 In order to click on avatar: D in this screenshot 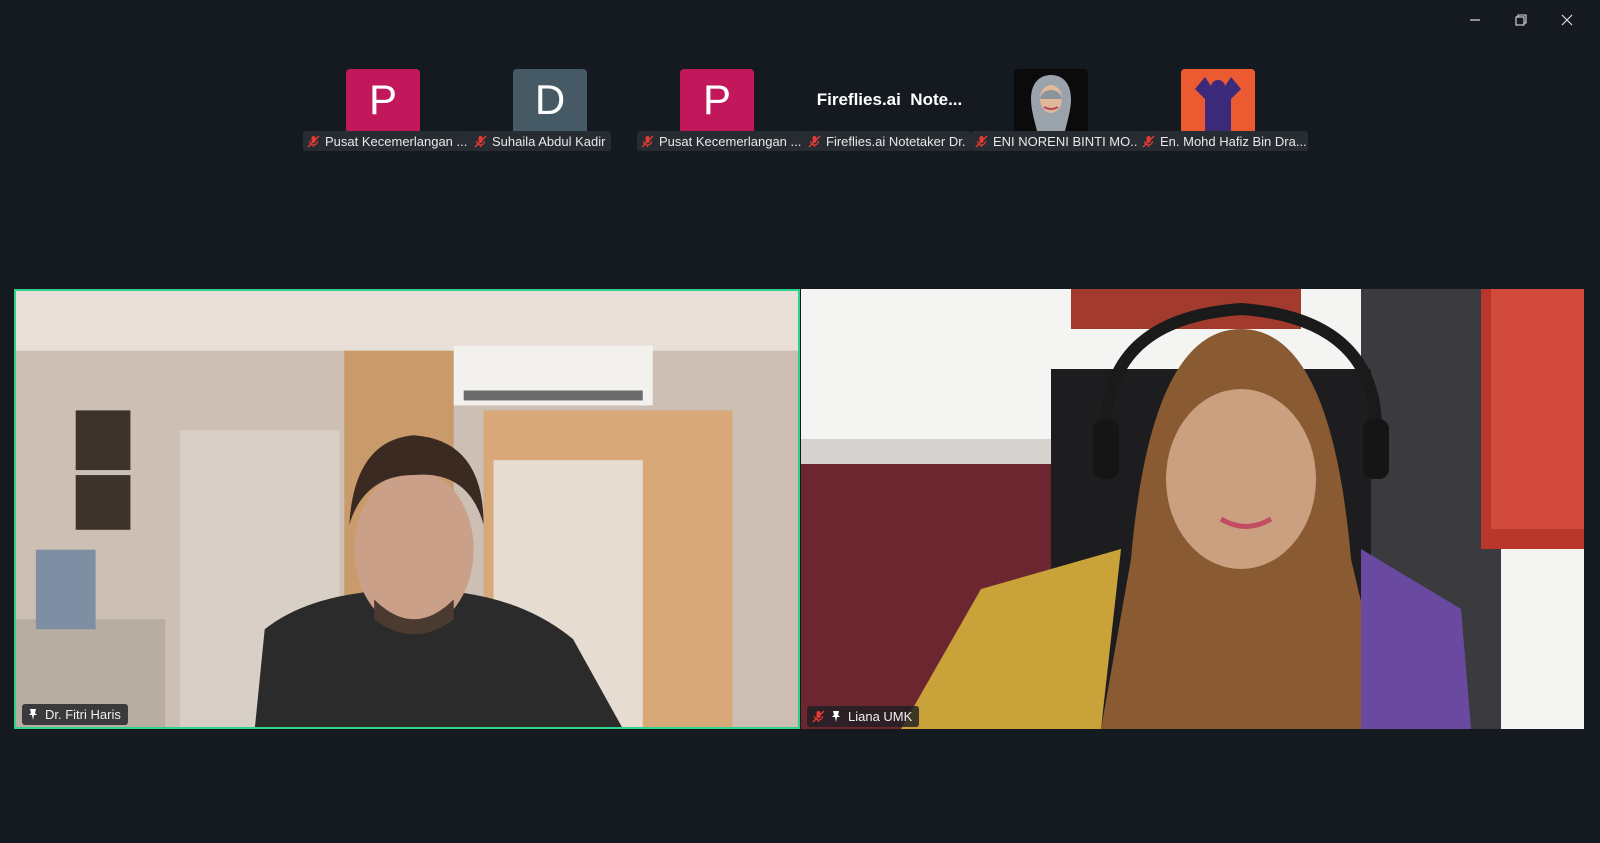, I will do `click(550, 100)`.